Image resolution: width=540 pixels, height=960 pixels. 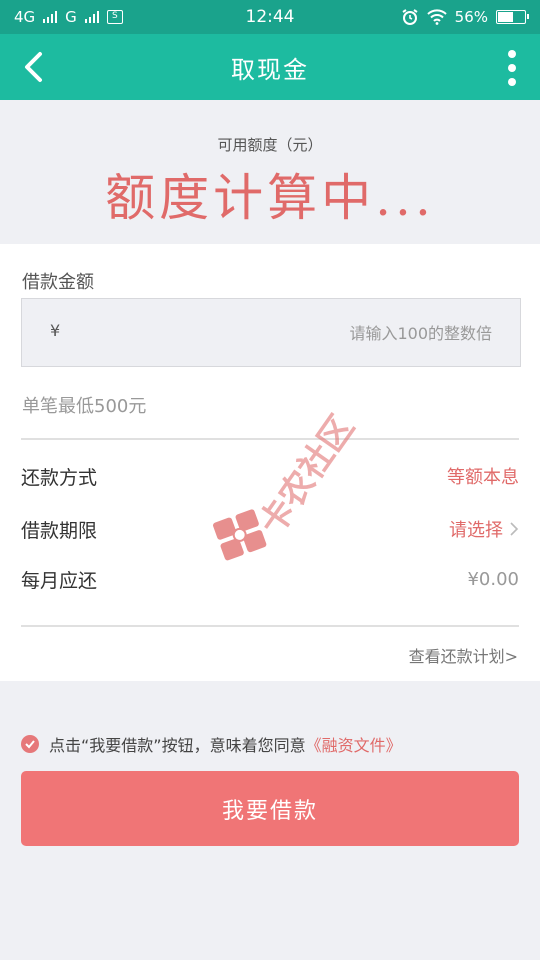 I want to click on view-repayment-plan-link: 查看还款计划>, so click(x=463, y=655).